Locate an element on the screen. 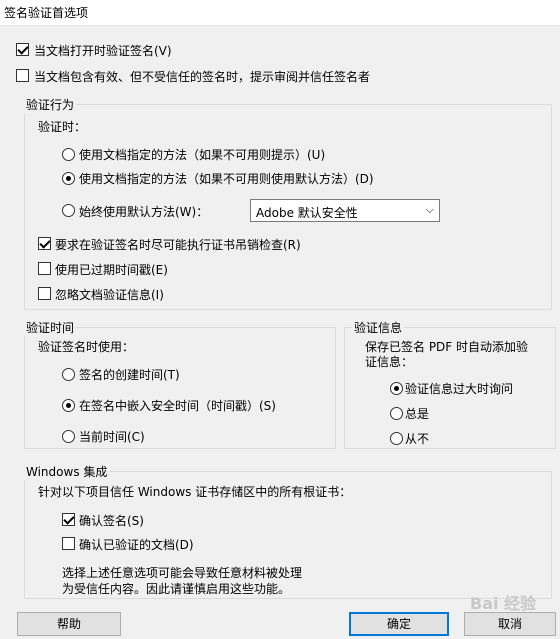  baidu-watermark: Bai 经验 is located at coordinates (503, 603).